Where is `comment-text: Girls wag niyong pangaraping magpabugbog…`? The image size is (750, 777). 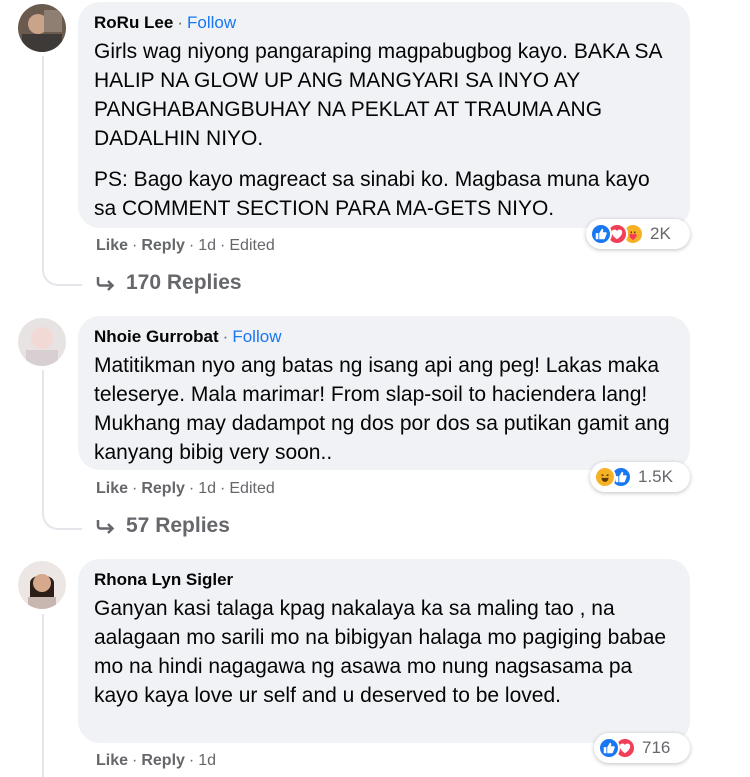 comment-text: Girls wag niyong pangaraping magpabugbog… is located at coordinates (378, 95).